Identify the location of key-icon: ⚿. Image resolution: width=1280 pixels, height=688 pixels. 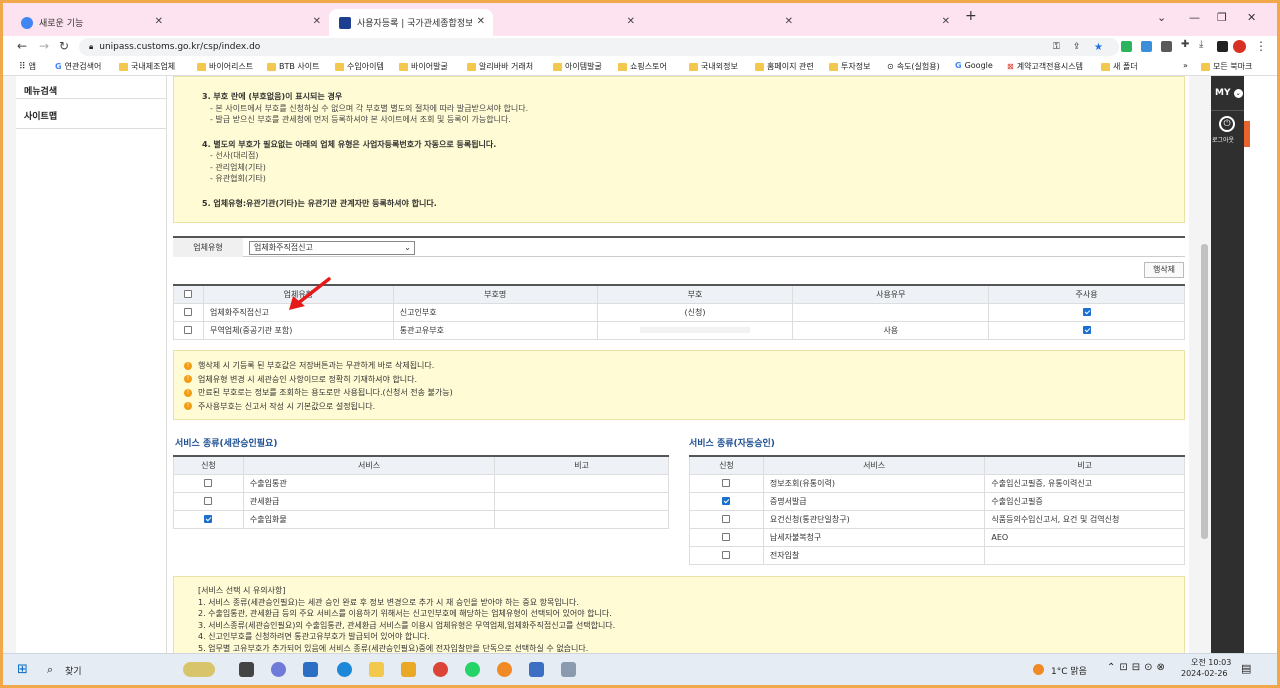
(1056, 47).